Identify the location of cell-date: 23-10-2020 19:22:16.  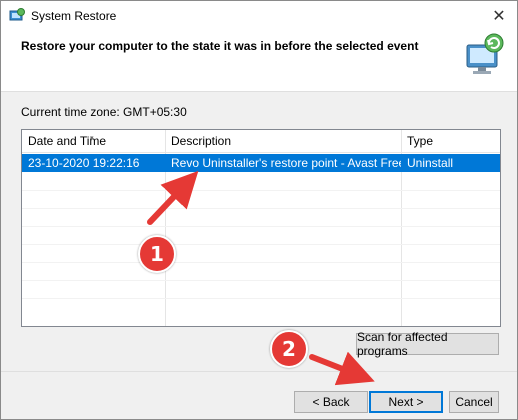
(84, 163).